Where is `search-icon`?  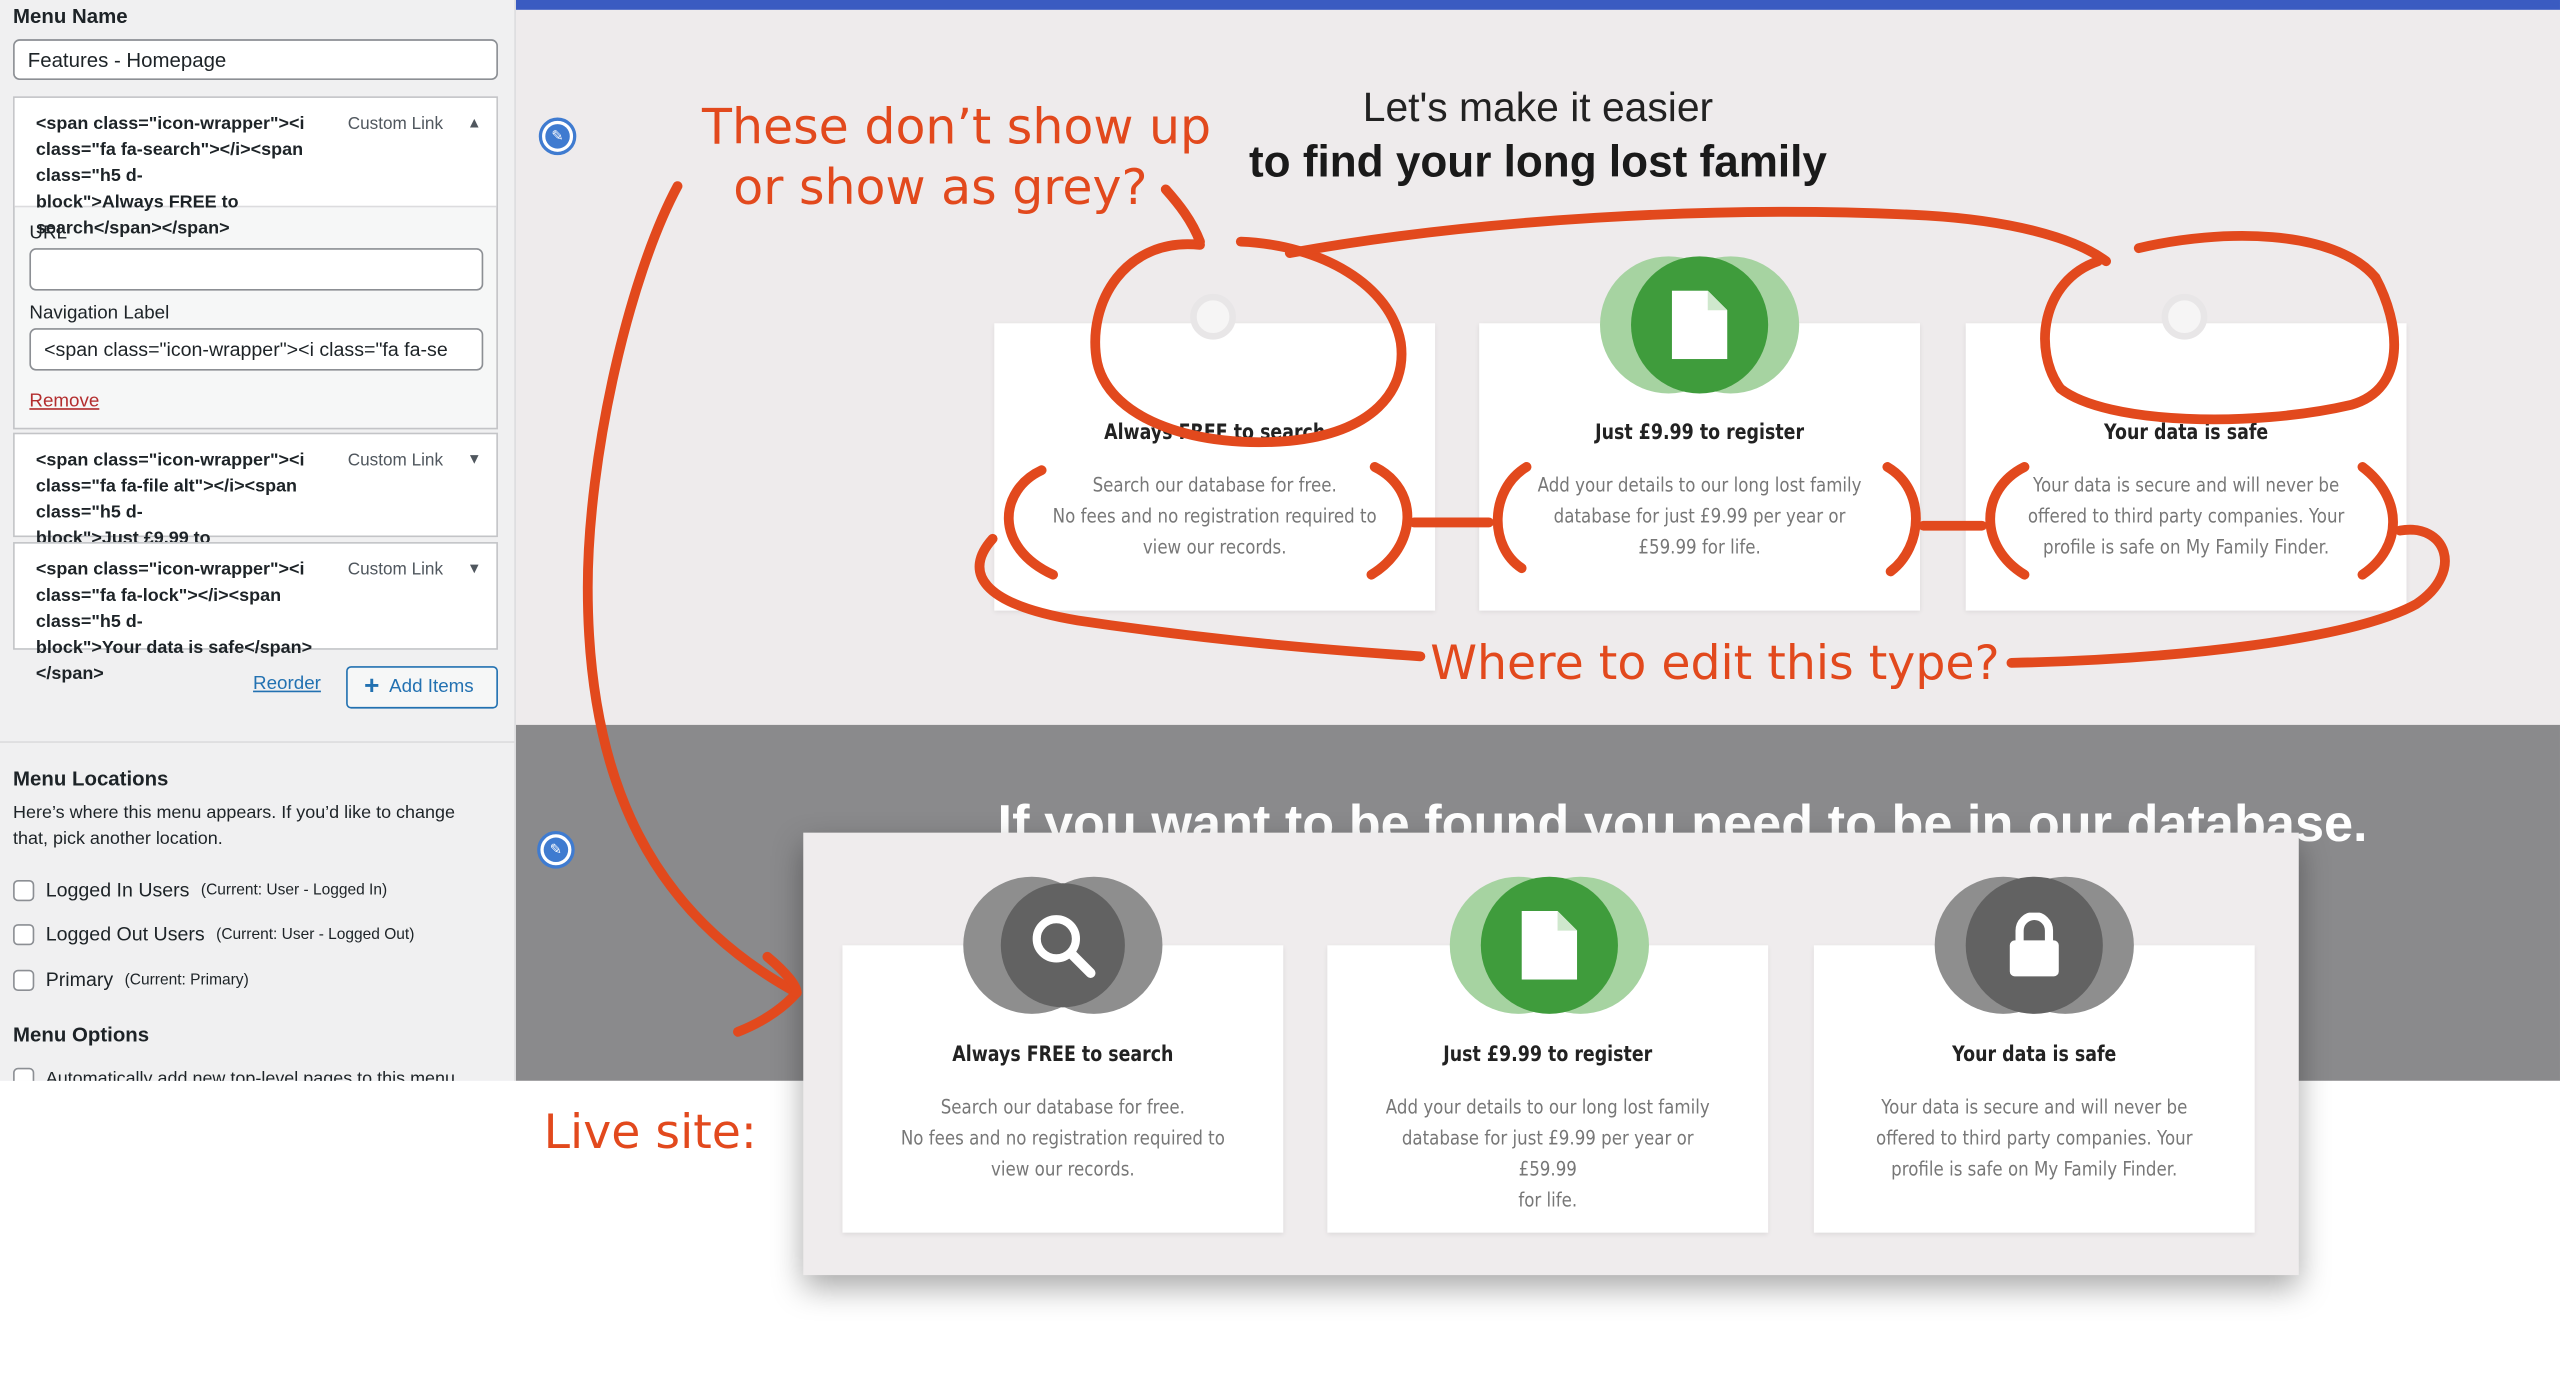
search-icon is located at coordinates (1062, 945).